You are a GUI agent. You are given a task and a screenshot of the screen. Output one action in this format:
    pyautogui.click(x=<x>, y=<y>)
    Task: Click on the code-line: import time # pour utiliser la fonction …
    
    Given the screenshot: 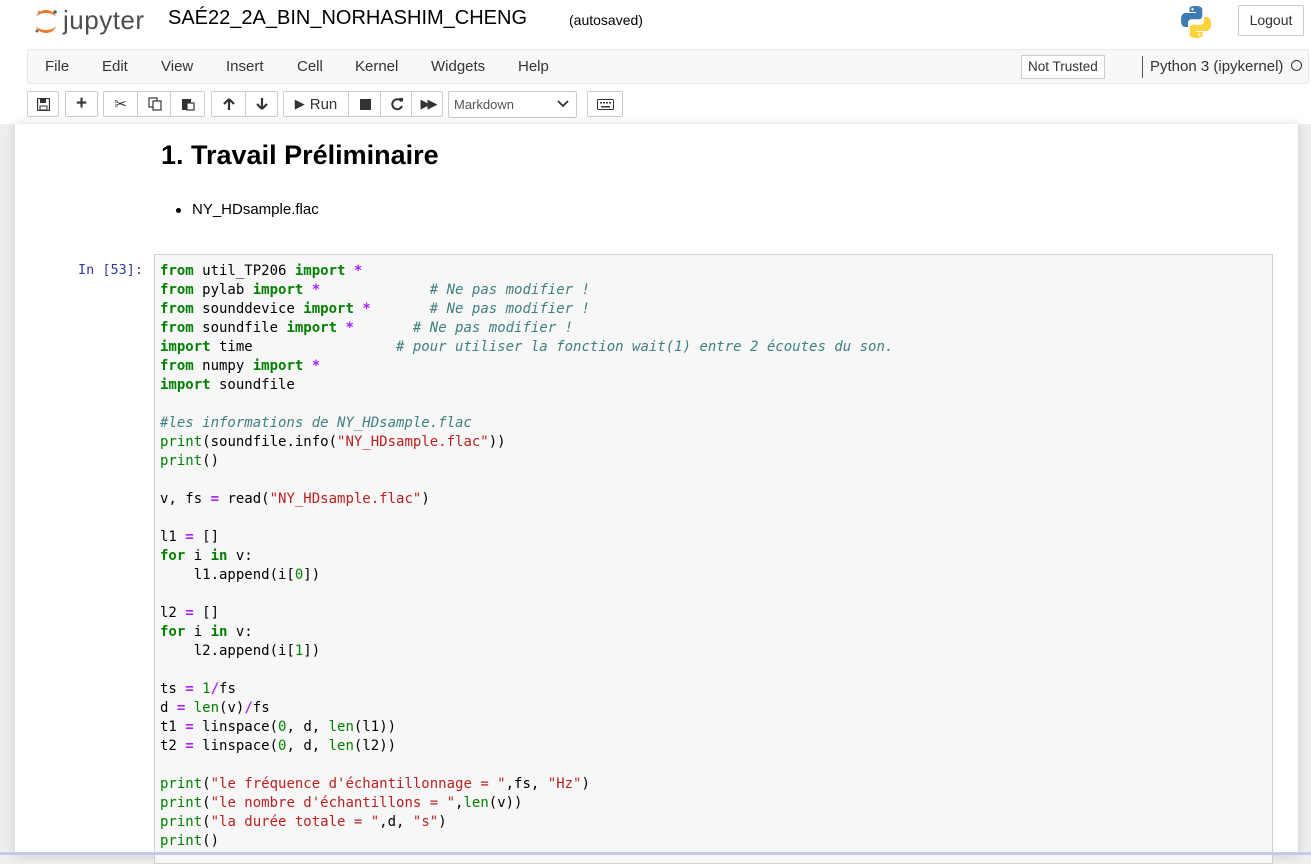 What is the action you would take?
    pyautogui.click(x=526, y=347)
    